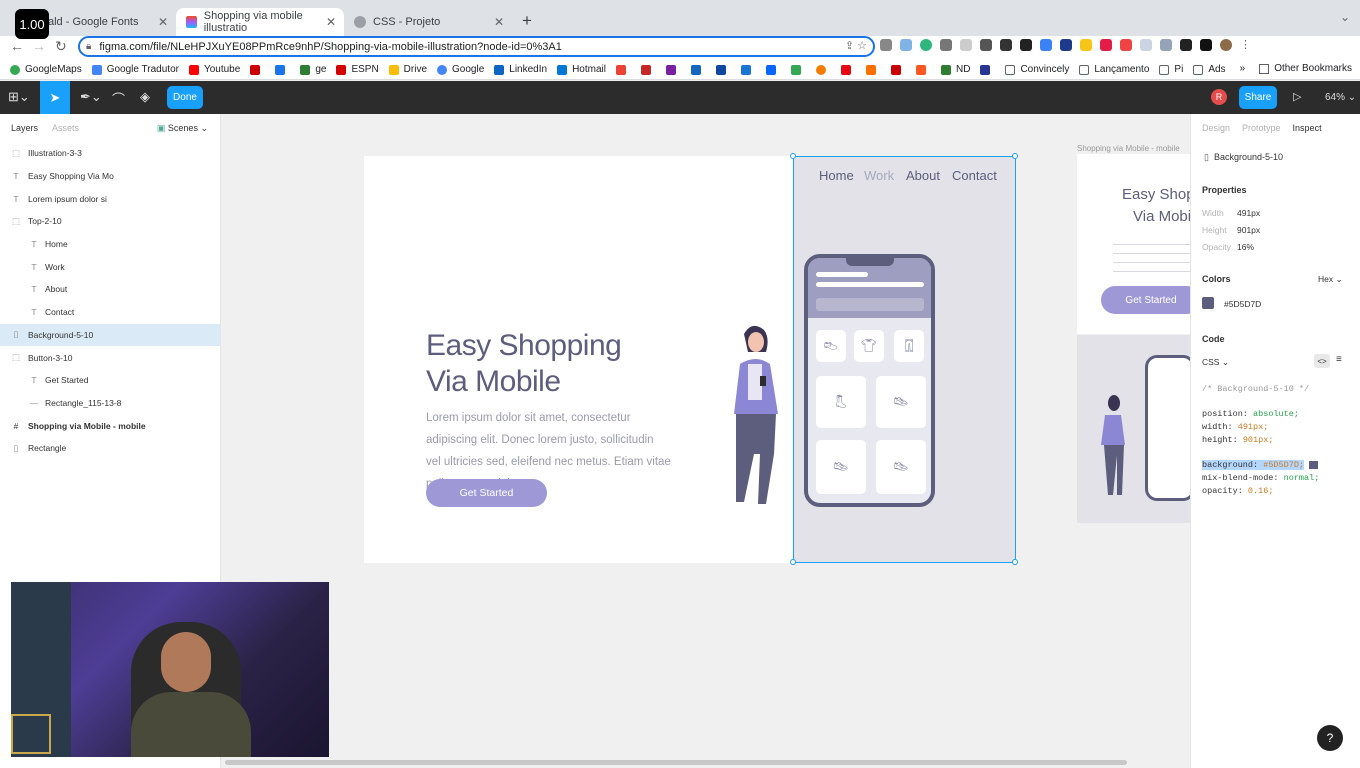 The width and height of the screenshot is (1360, 768). What do you see at coordinates (110, 448) in the screenshot?
I see `layer-row: ▯ Rectangle` at bounding box center [110, 448].